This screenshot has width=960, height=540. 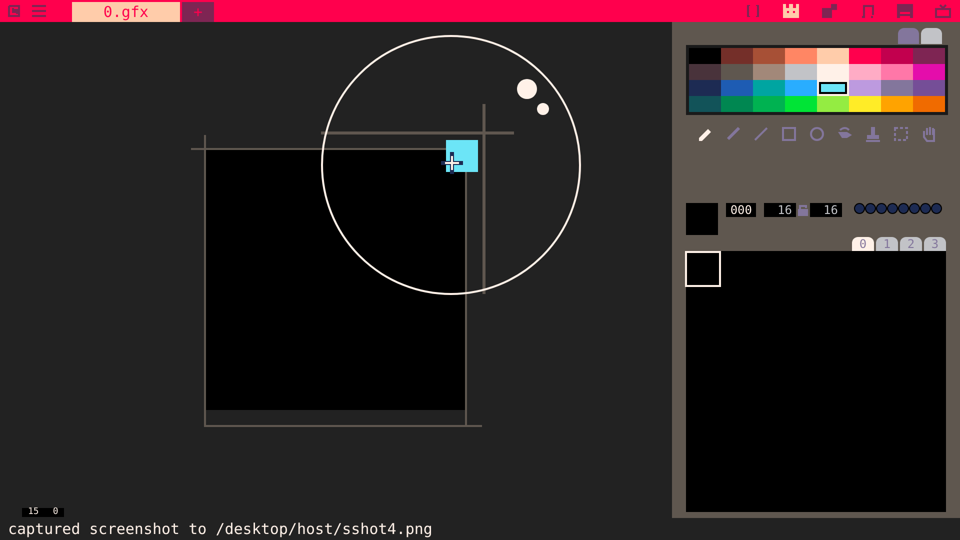 I want to click on sprite-bank-tab: 1, so click(x=887, y=244).